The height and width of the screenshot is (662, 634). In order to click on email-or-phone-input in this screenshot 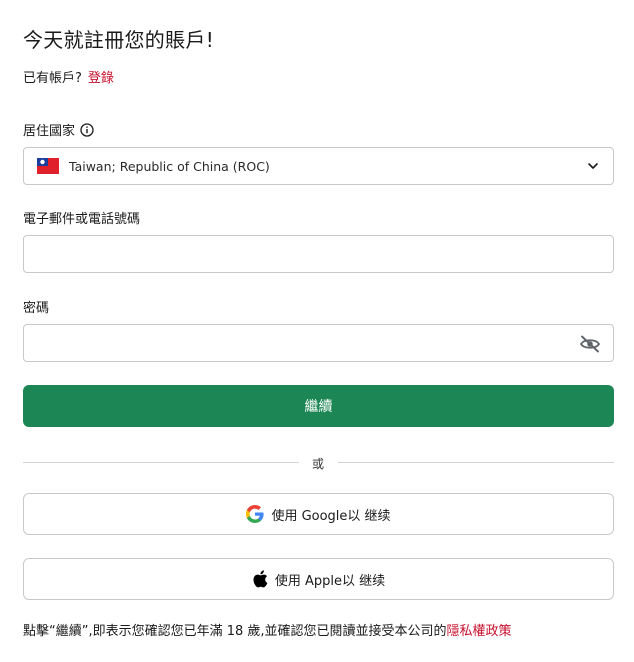, I will do `click(318, 254)`.